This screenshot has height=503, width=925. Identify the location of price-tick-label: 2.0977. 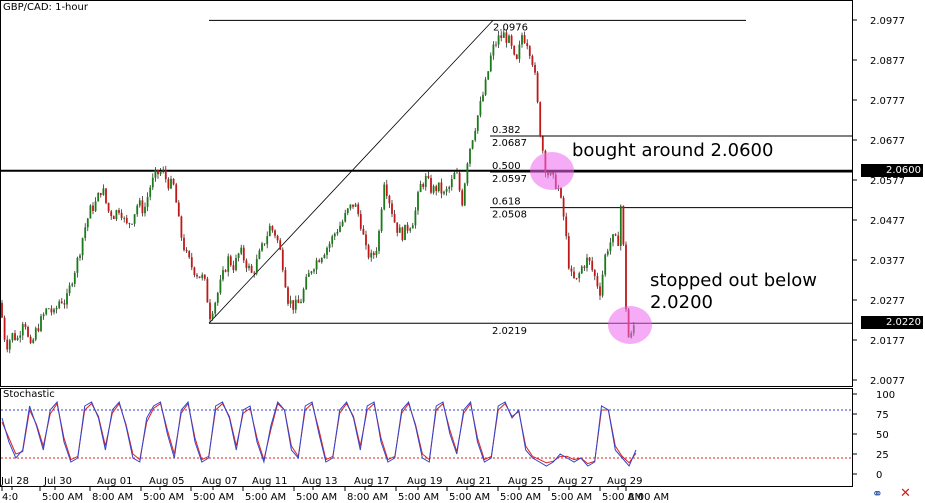
(887, 21).